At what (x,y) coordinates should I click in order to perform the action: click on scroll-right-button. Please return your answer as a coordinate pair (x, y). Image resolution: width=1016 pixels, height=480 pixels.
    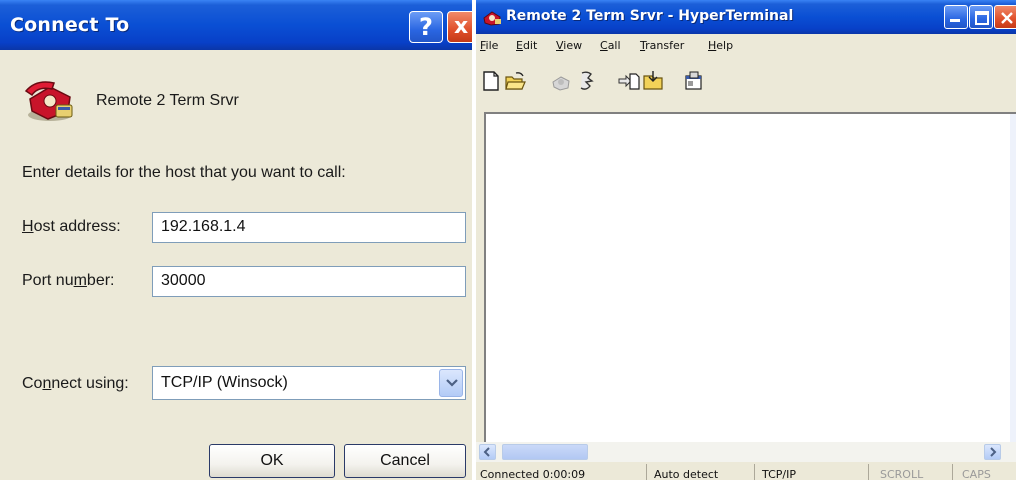
    Looking at the image, I should click on (992, 452).